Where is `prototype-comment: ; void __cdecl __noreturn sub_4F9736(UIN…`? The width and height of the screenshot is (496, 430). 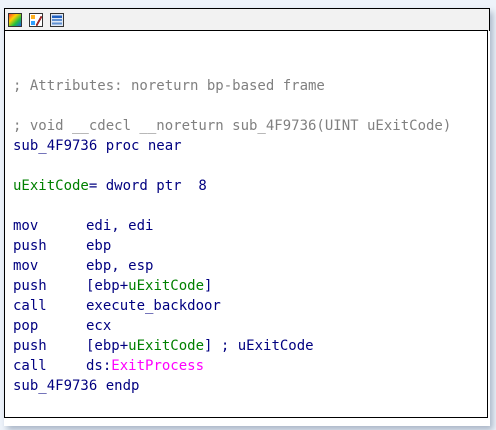 prototype-comment: ; void __cdecl __noreturn sub_4F9736(UIN… is located at coordinates (232, 126).